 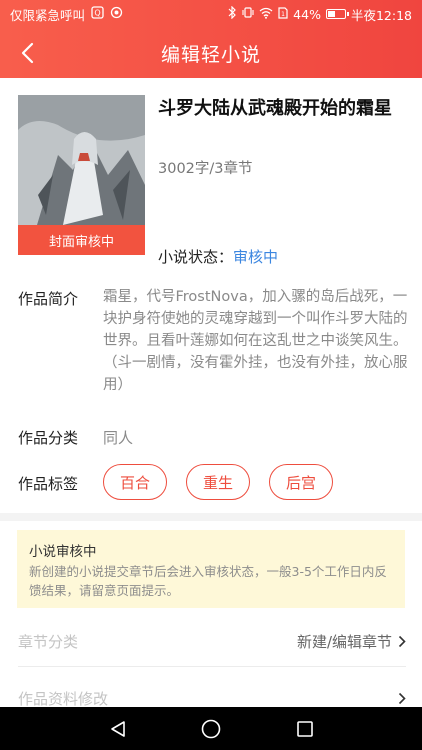 What do you see at coordinates (255, 374) in the screenshot?
I see `intro-note: （斗一剧情，没有霍外挂，也没有外挂，放心服用）` at bounding box center [255, 374].